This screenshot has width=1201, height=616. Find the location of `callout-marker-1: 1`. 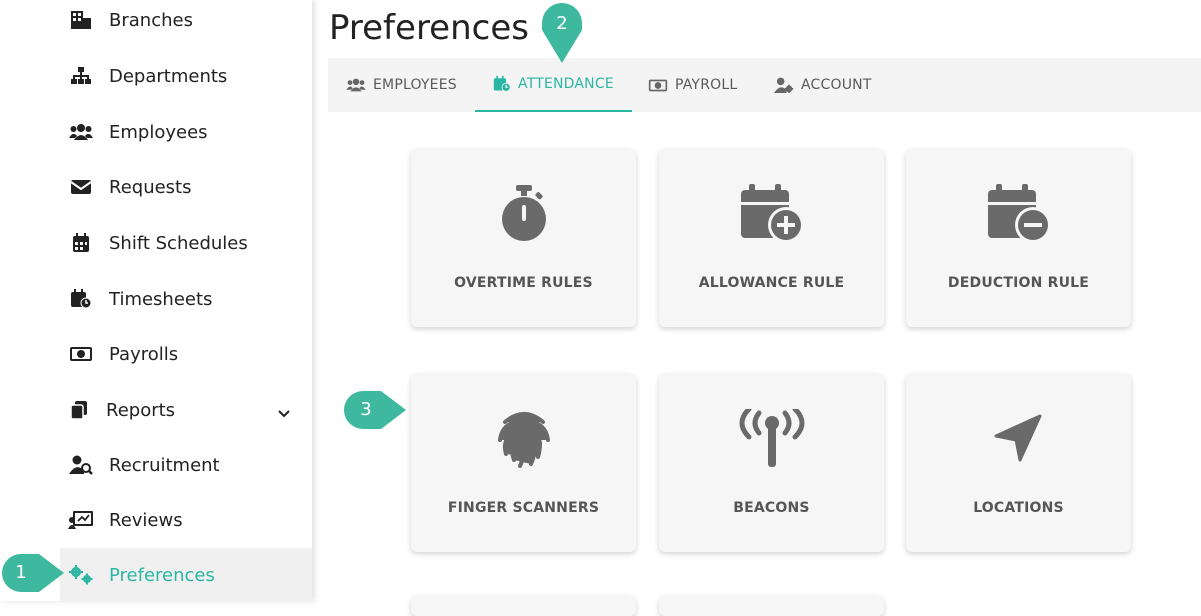

callout-marker-1: 1 is located at coordinates (33, 573).